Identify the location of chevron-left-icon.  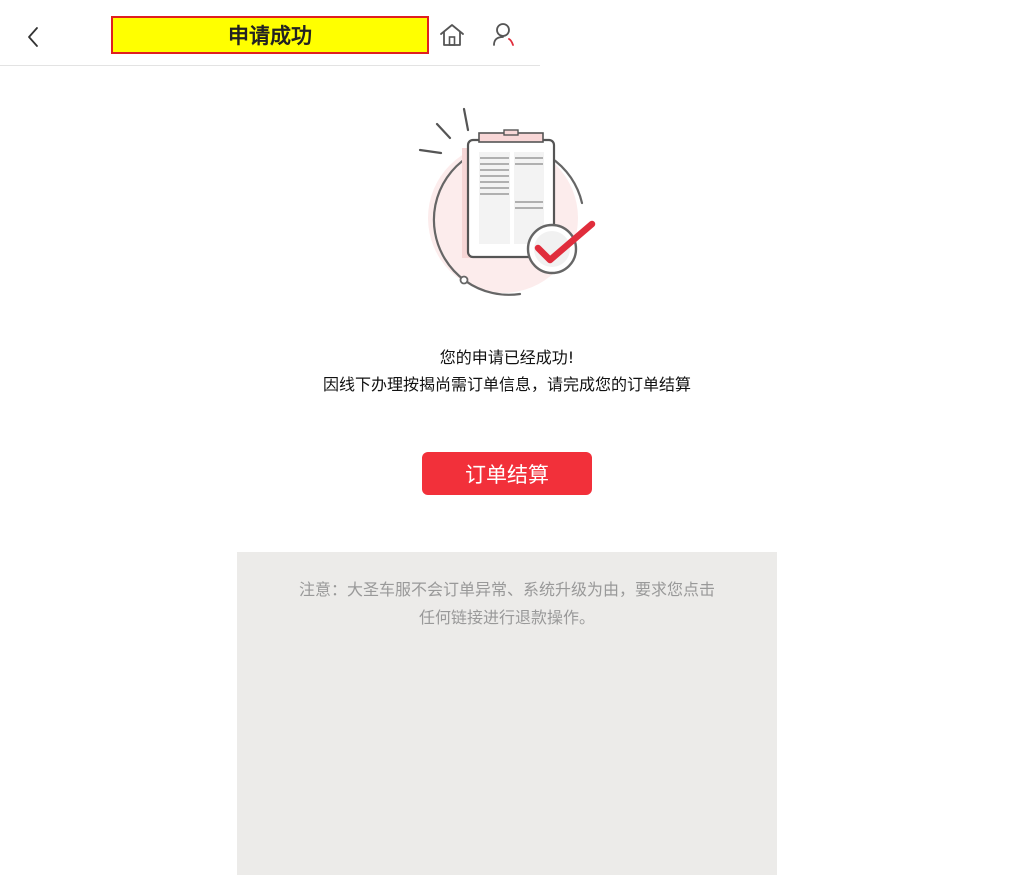
(33, 37).